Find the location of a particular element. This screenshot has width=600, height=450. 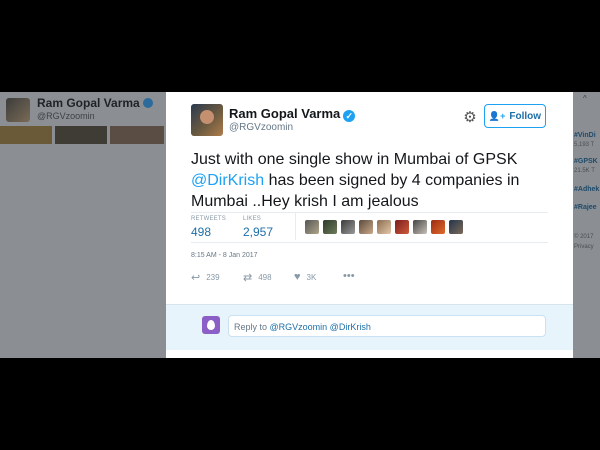

background-profile-handle: @RGVzoomin is located at coordinates (66, 116).